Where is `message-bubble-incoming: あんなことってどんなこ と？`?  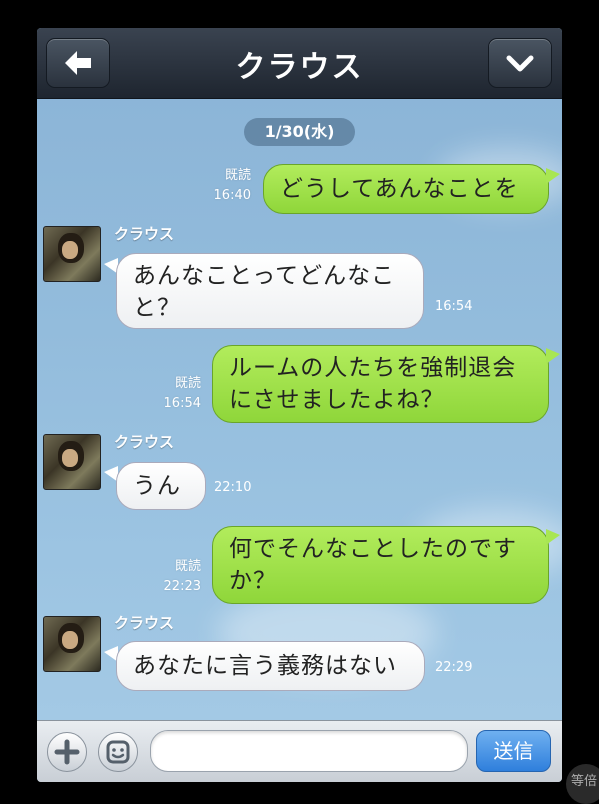
message-bubble-incoming: あんなことってどんなこ と？ is located at coordinates (270, 291).